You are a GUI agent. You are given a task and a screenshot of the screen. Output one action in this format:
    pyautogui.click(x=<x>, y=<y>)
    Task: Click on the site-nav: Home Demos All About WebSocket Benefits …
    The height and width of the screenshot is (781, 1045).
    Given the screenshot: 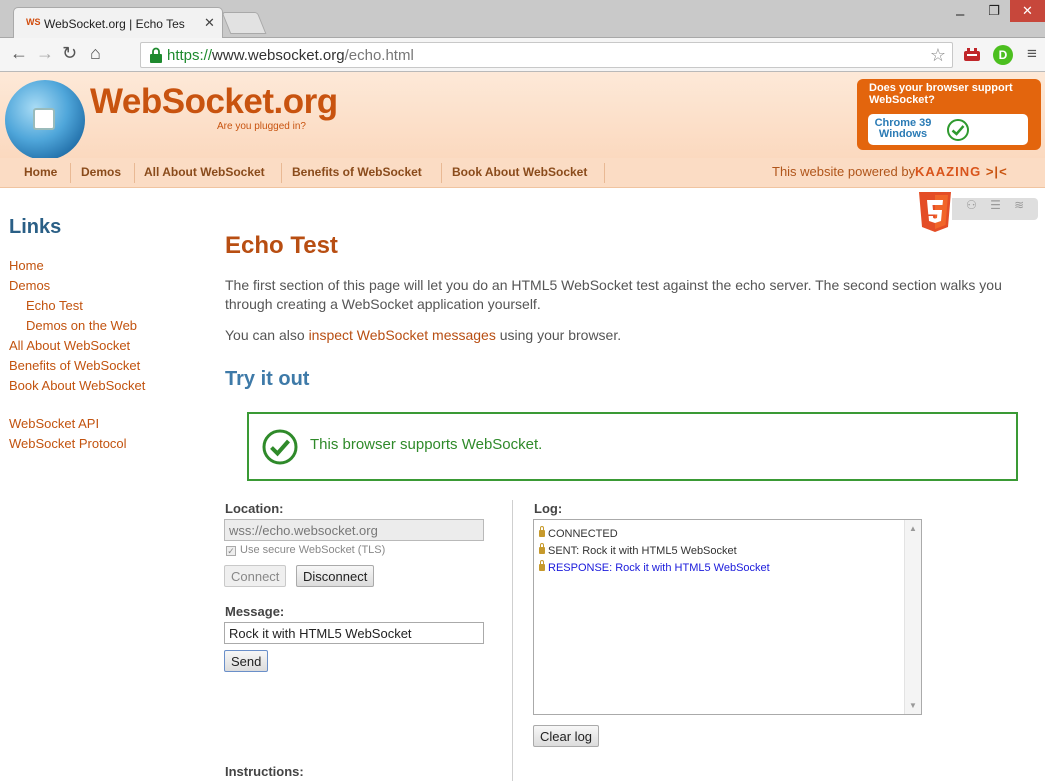 What is the action you would take?
    pyautogui.click(x=522, y=173)
    